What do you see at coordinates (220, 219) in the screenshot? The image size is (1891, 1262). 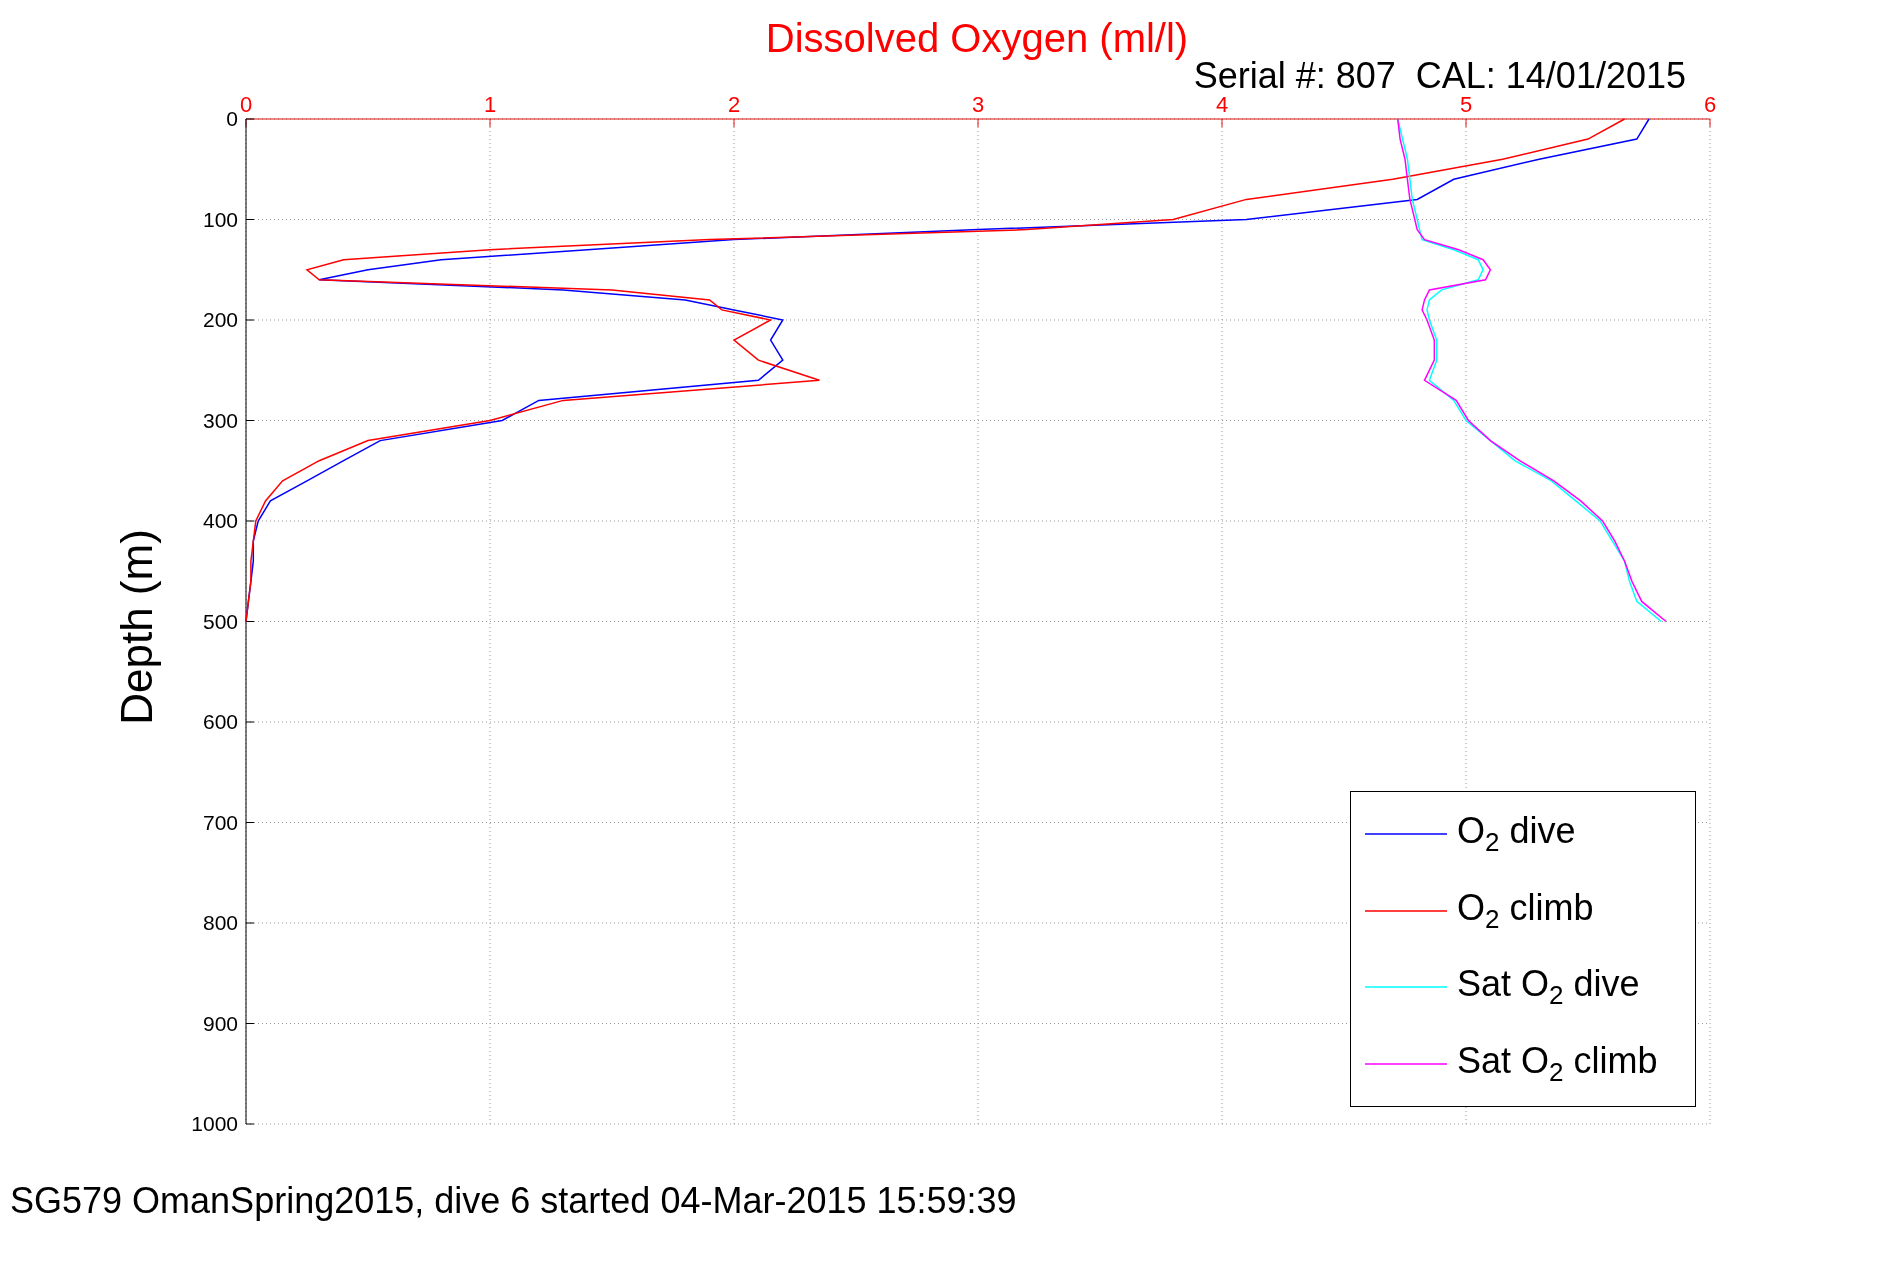 I see `tick-label: 100` at bounding box center [220, 219].